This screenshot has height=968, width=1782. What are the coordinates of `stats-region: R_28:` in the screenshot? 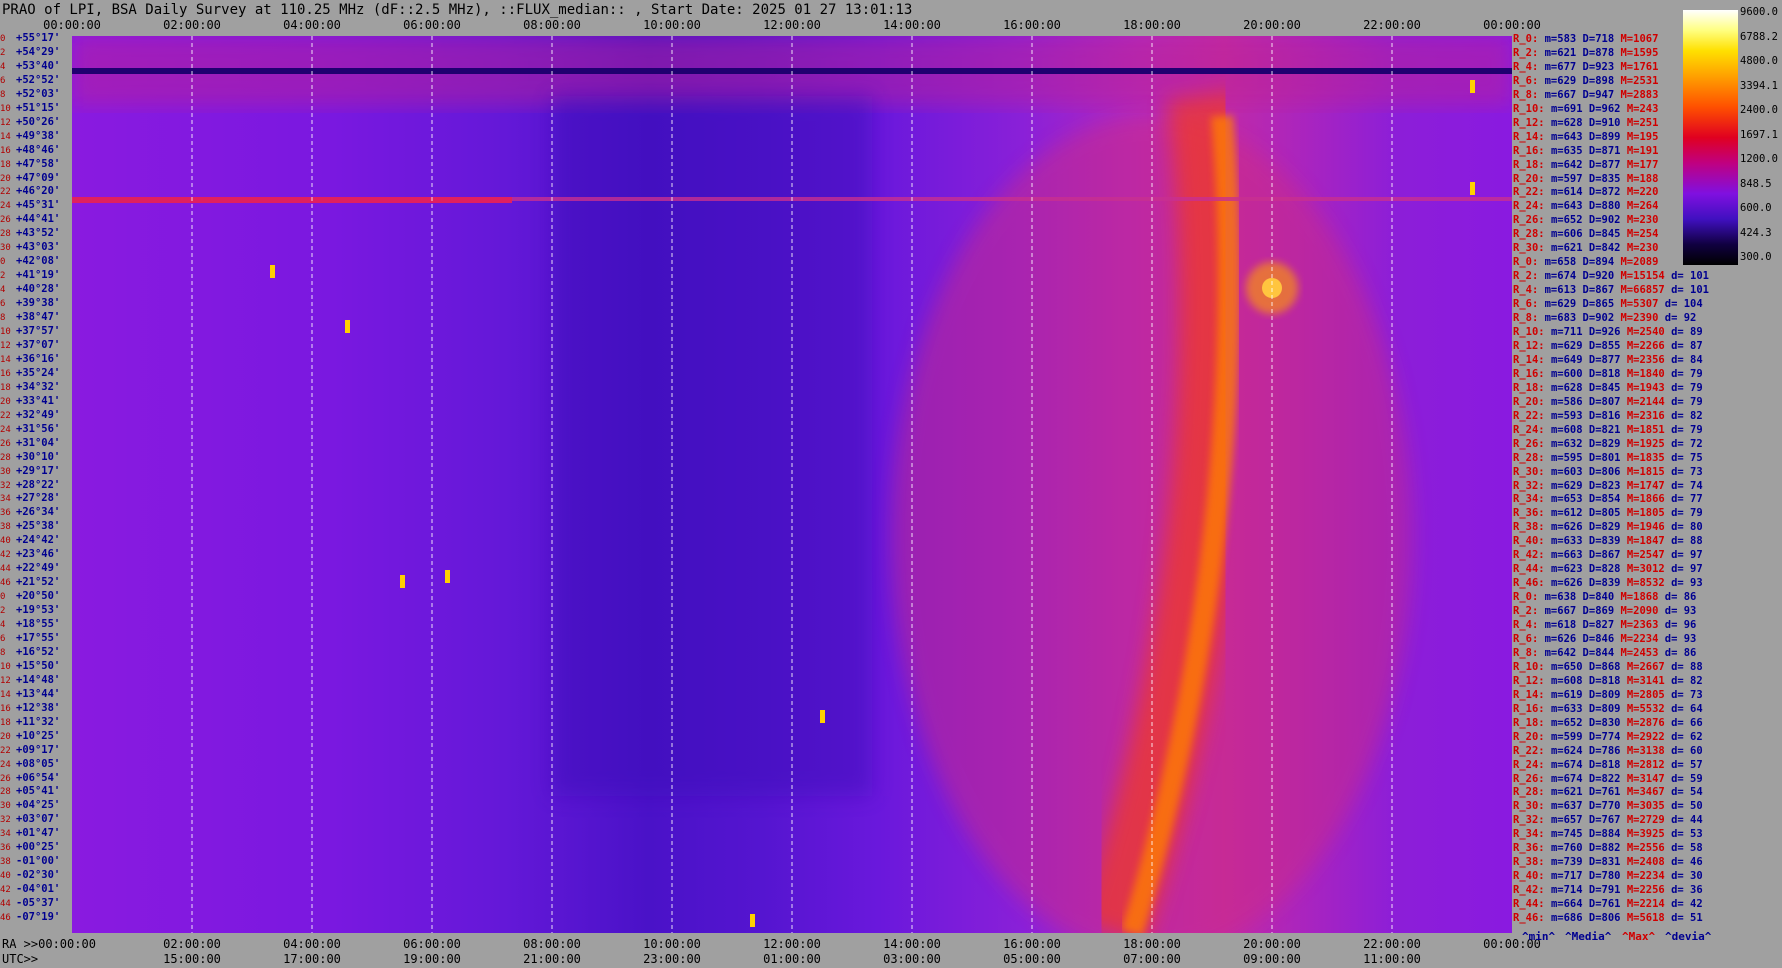 It's located at (1532, 457).